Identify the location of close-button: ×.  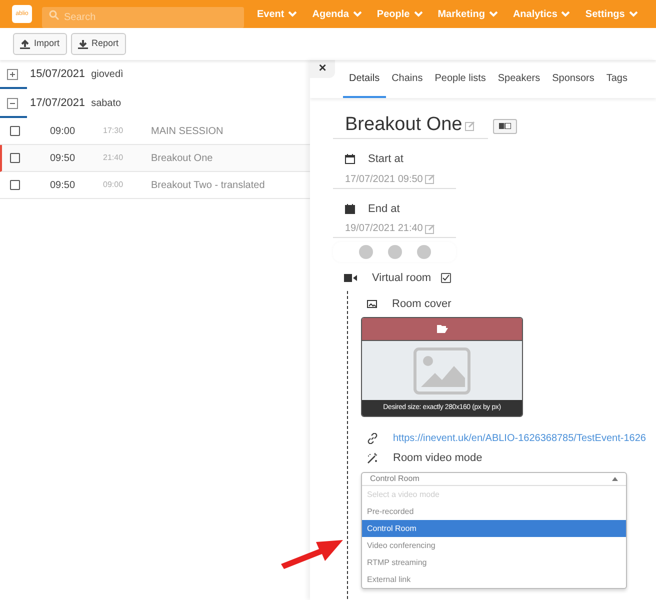
(322, 69).